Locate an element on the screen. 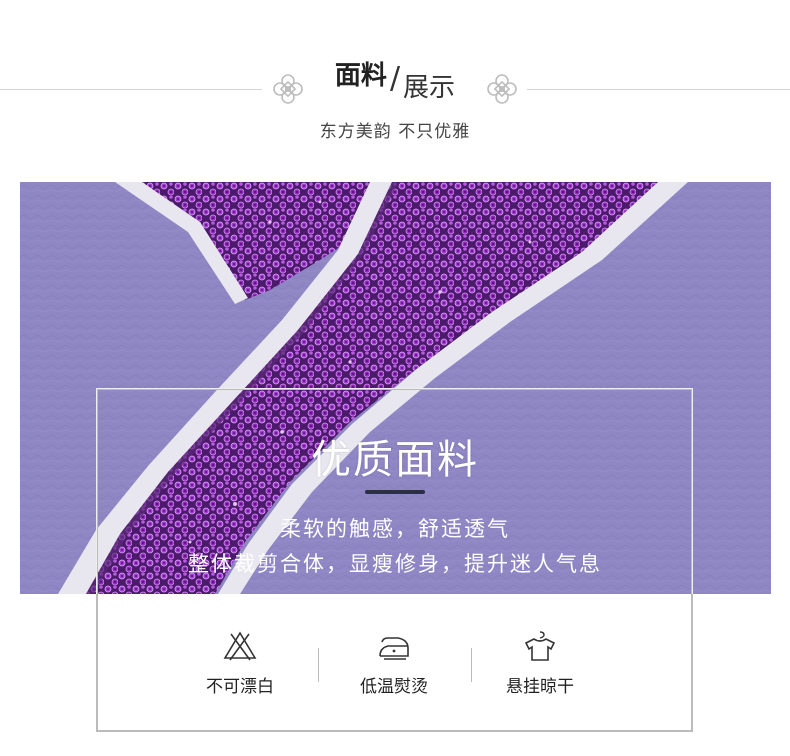 This screenshot has height=756, width=790. care-label-no-bleach: 不可漂白 is located at coordinates (240, 687).